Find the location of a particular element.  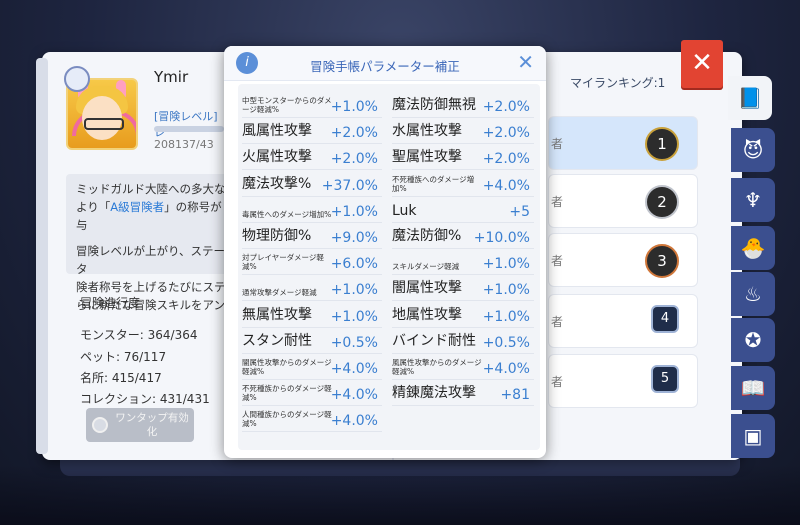

rank-highlight: A級冒険者 is located at coordinates (137, 207).